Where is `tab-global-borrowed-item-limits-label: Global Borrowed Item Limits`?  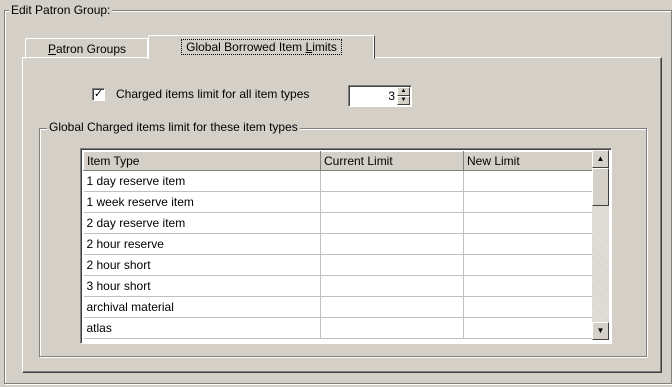
tab-global-borrowed-item-limits-label: Global Borrowed Item Limits is located at coordinates (261, 47).